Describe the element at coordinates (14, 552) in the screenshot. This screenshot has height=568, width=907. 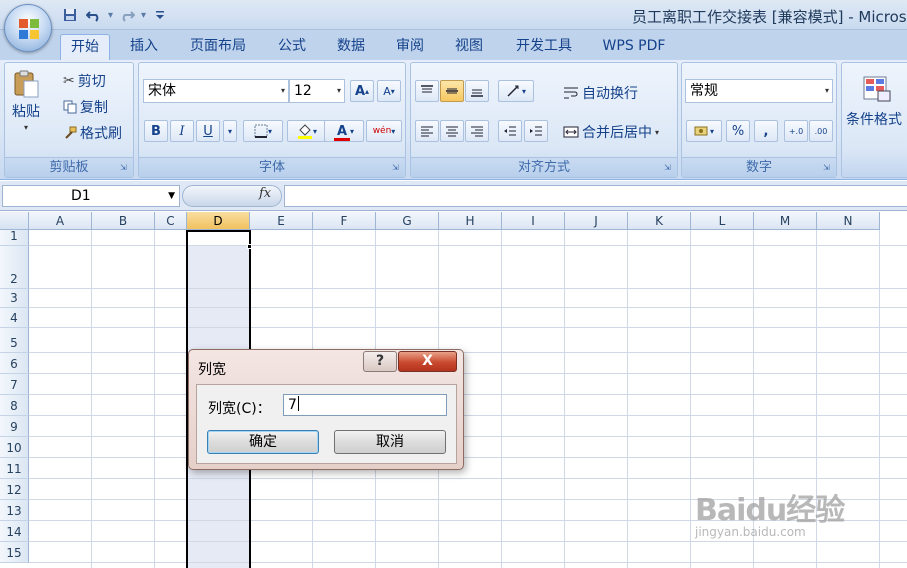
I see `row-header-15: 15` at that location.